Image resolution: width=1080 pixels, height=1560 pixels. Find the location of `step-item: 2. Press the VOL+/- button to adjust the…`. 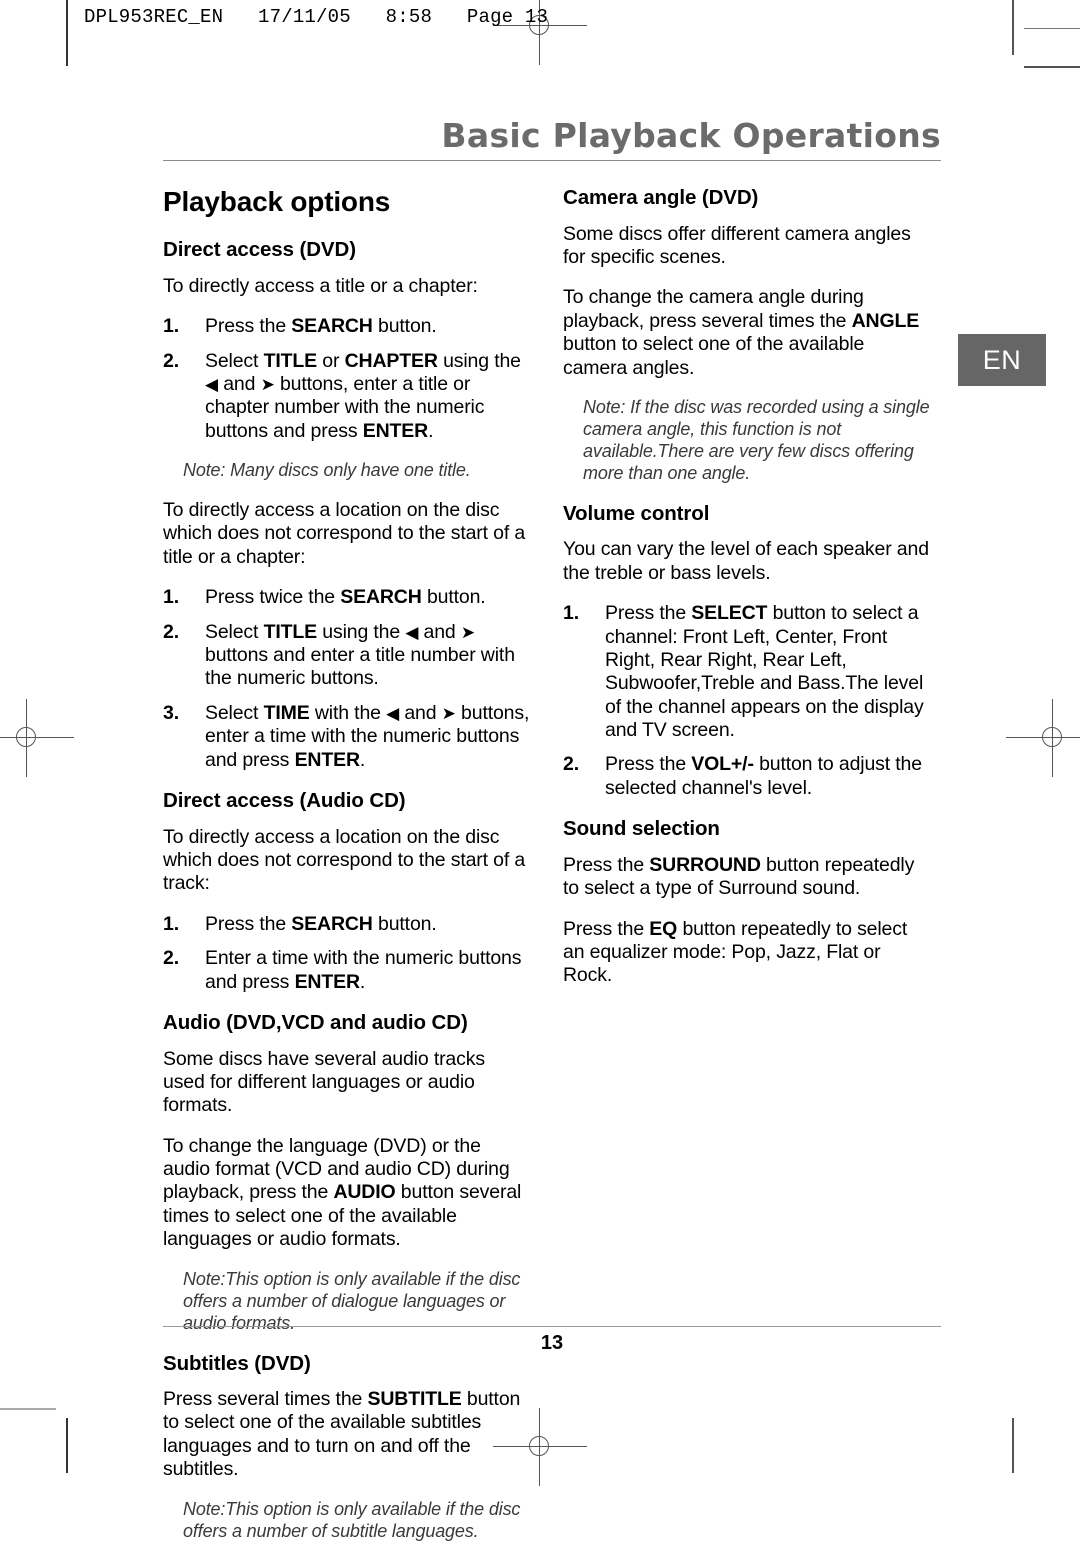

step-item: 2. Press the VOL+/- button to adjust the… is located at coordinates (747, 776).